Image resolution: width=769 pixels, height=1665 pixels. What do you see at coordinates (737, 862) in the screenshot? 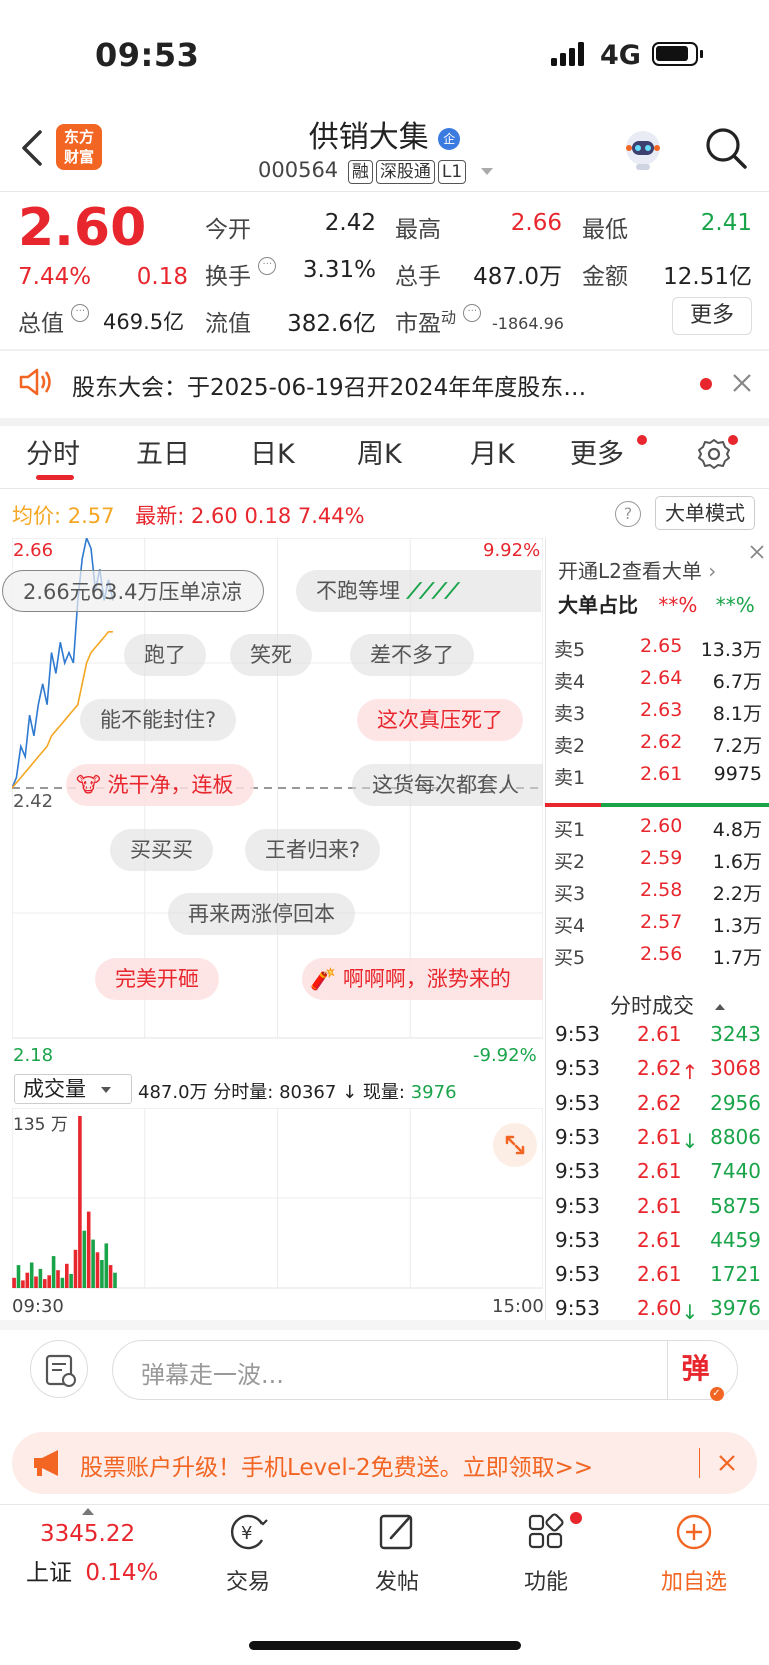
I see `level-volume: 1.6万` at bounding box center [737, 862].